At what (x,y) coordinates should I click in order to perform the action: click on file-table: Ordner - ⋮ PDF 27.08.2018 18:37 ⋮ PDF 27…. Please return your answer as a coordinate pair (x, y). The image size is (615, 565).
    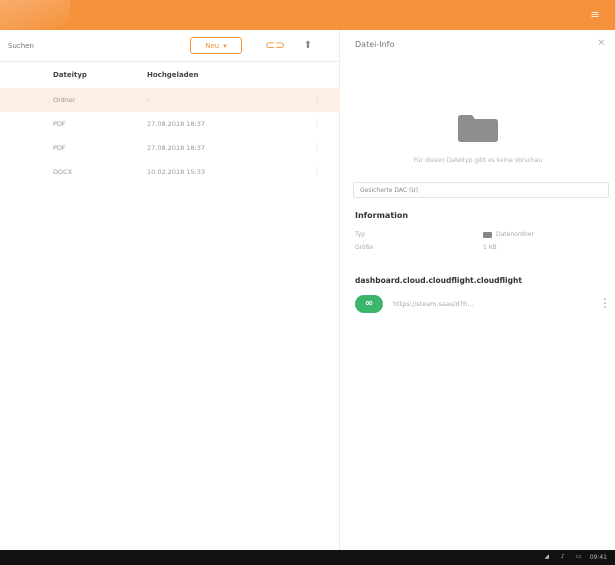
    Looking at the image, I should click on (170, 136).